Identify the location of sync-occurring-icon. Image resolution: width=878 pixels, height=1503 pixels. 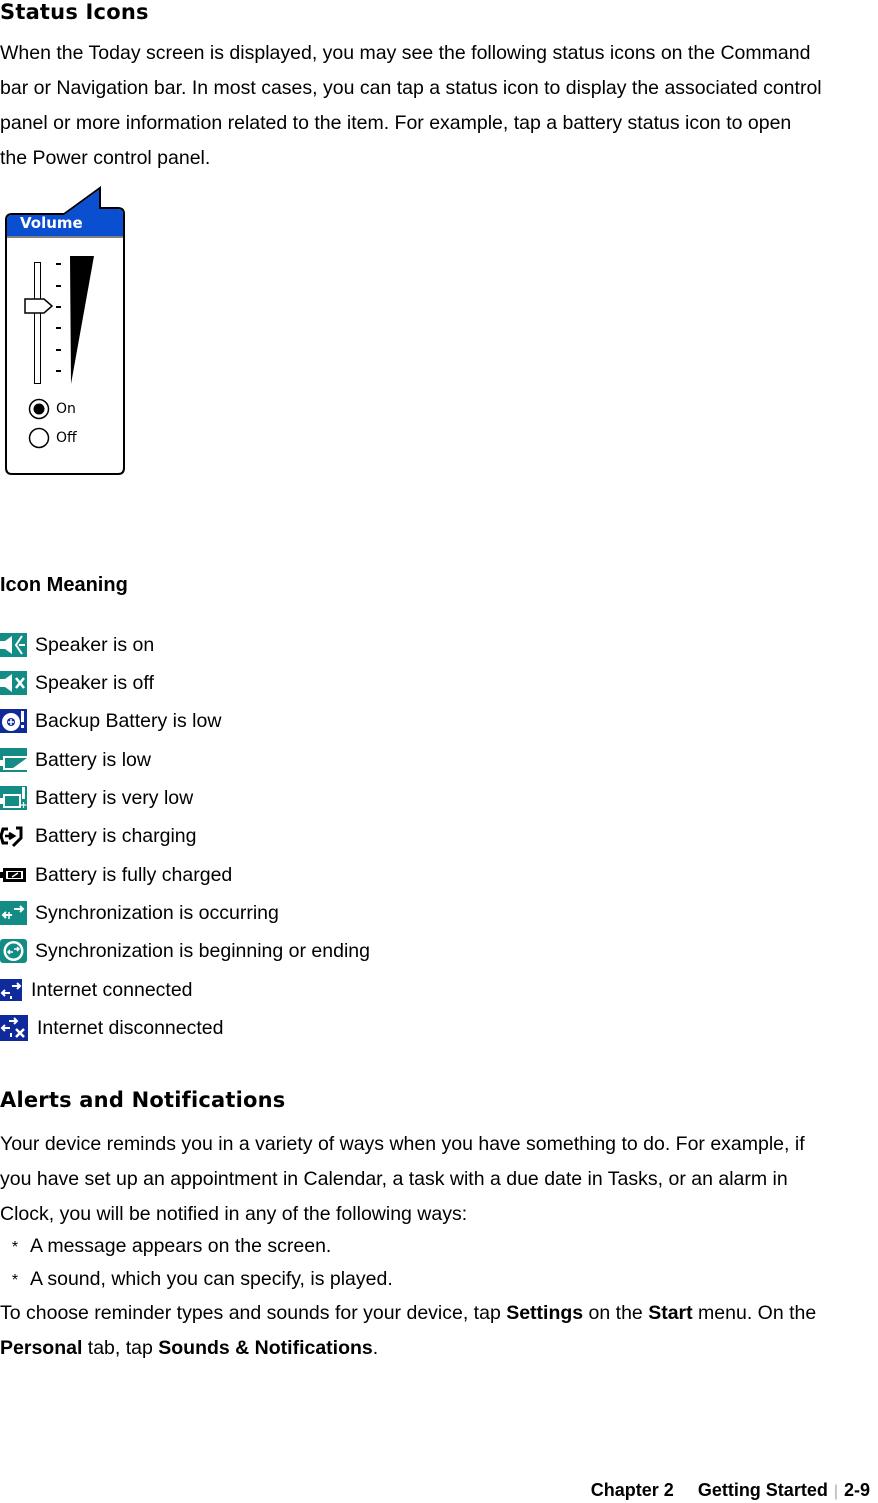
(13, 913).